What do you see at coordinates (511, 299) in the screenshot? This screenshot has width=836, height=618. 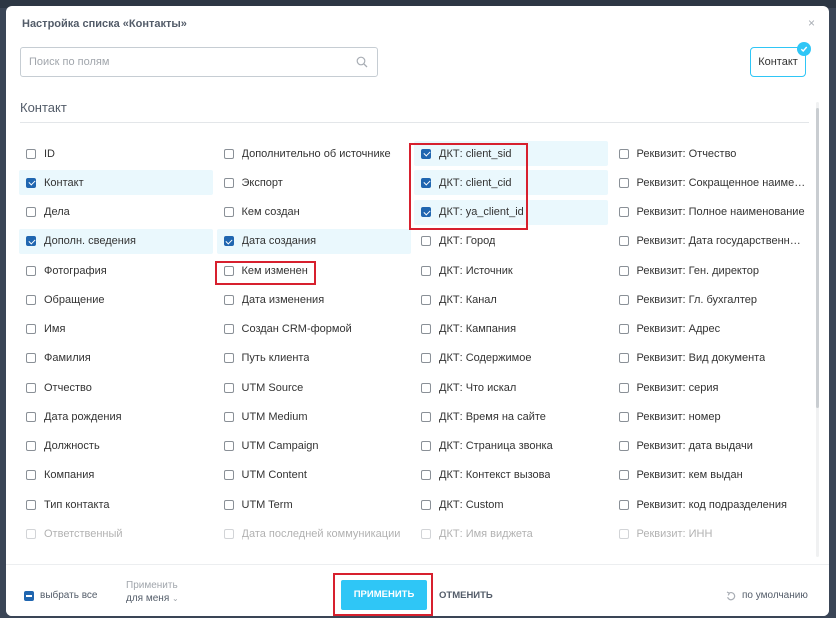 I see `field-option: ДКТ: Канал` at bounding box center [511, 299].